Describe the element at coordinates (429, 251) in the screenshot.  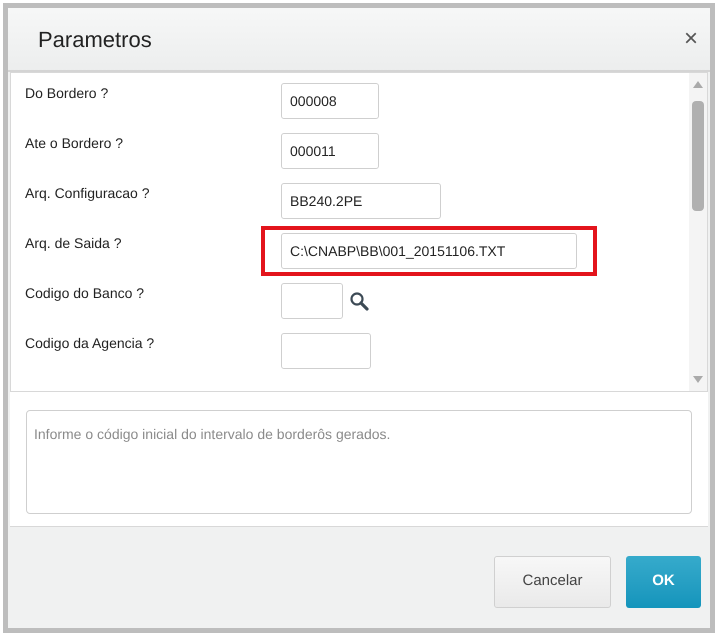
I see `input-field: C:\CNABP\BB\001_20151106.TXT` at that location.